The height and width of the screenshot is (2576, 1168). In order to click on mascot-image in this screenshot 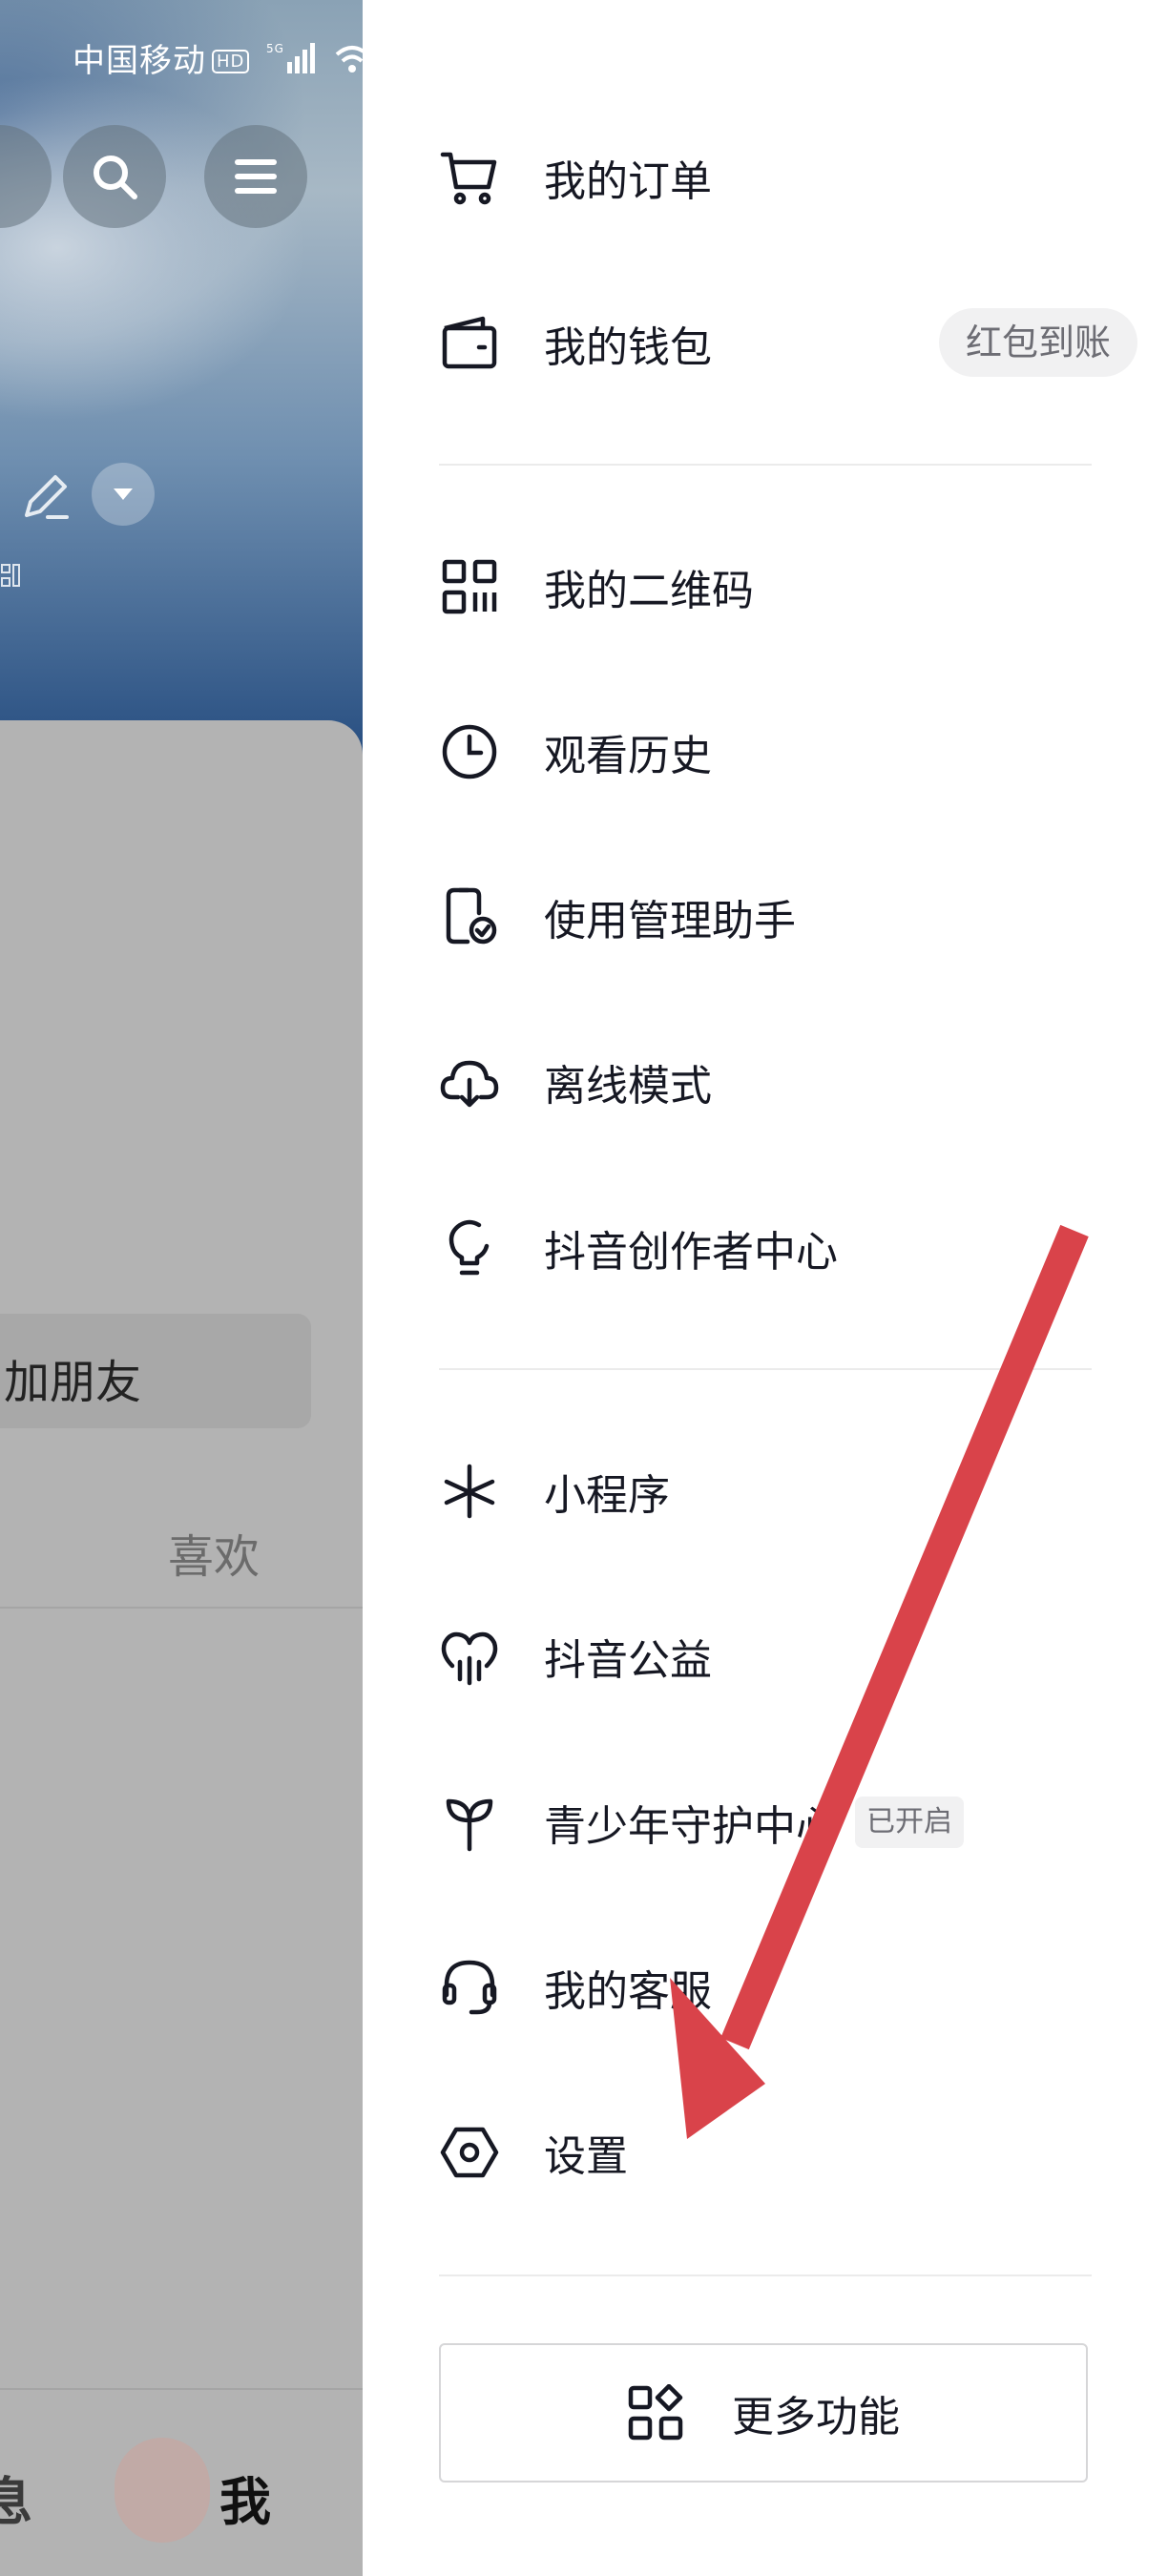, I will do `click(162, 2490)`.